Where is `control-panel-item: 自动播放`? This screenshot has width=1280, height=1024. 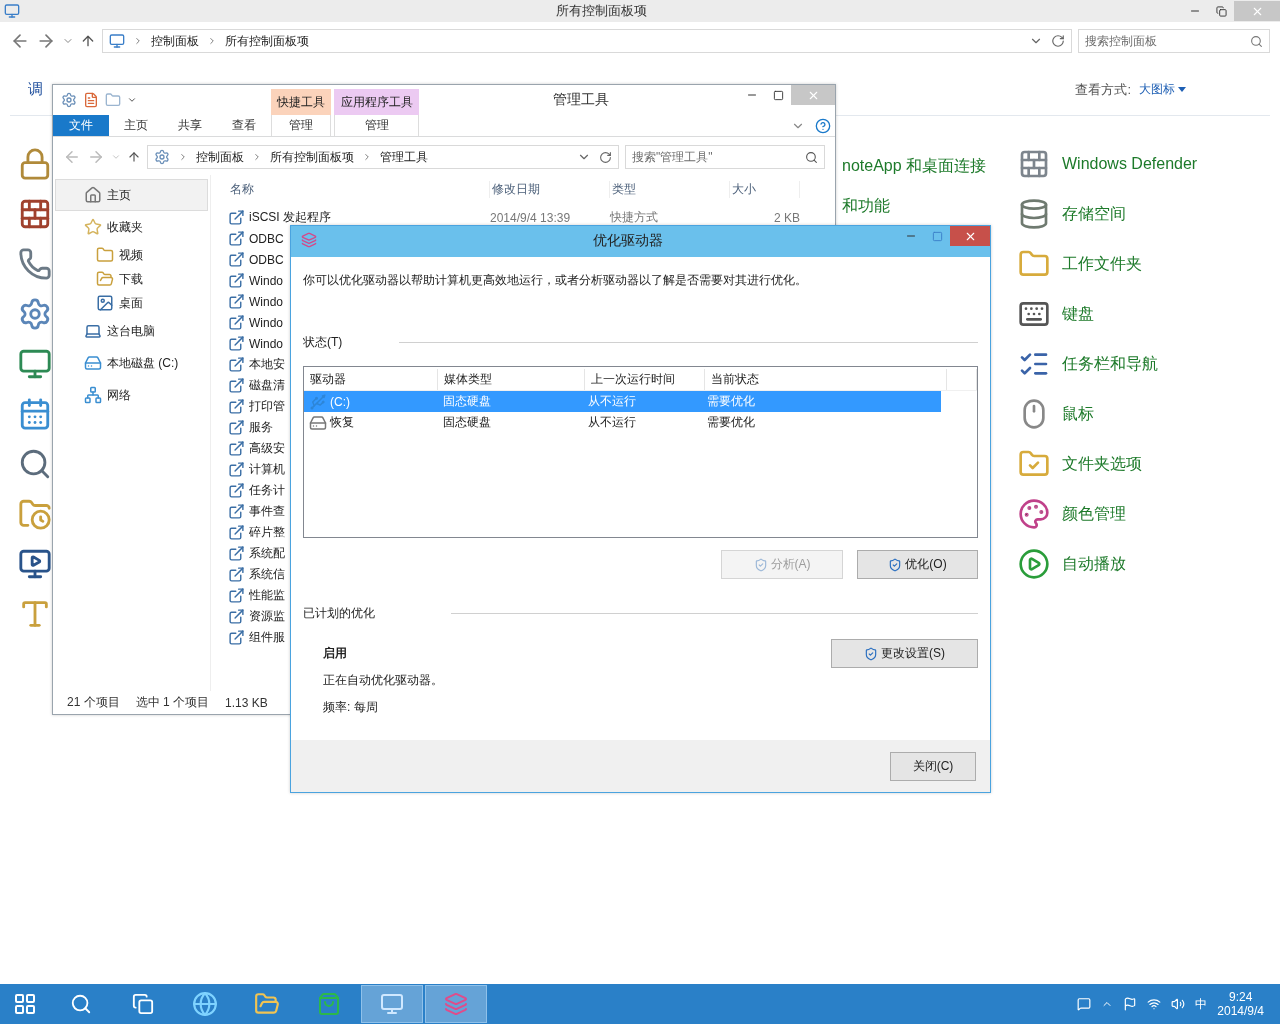 control-panel-item: 自动播放 is located at coordinates (1094, 564).